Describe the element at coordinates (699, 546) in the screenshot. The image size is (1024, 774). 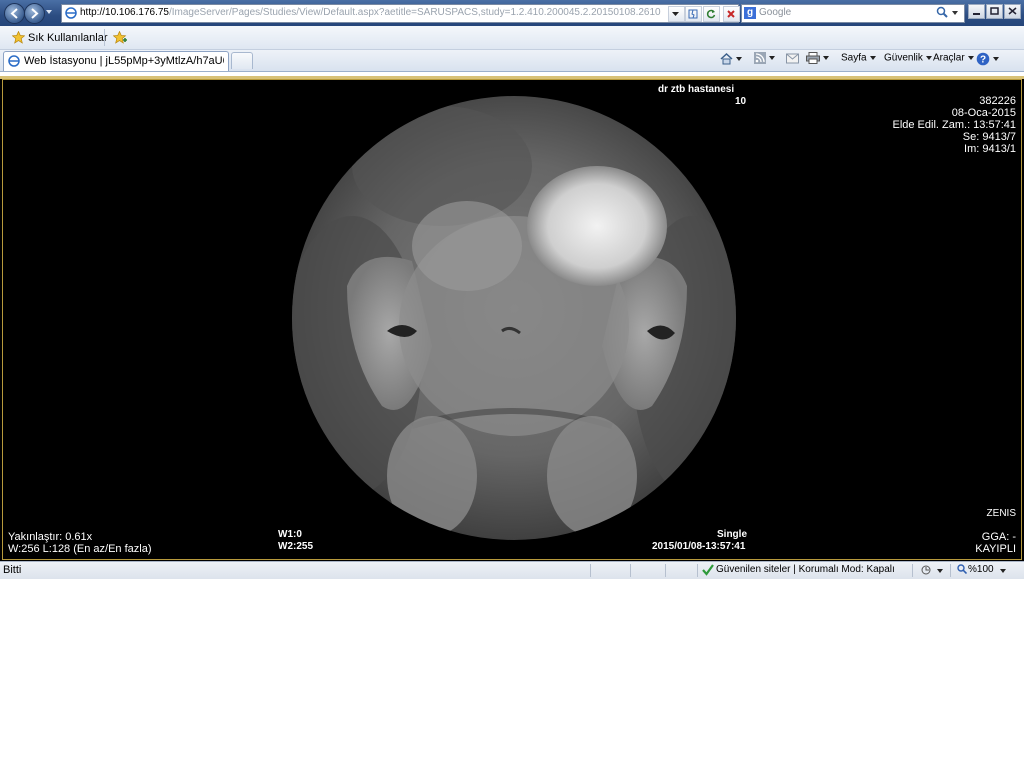
I see `acquisition-timestamp: 2015/01/08-13:57:41` at that location.